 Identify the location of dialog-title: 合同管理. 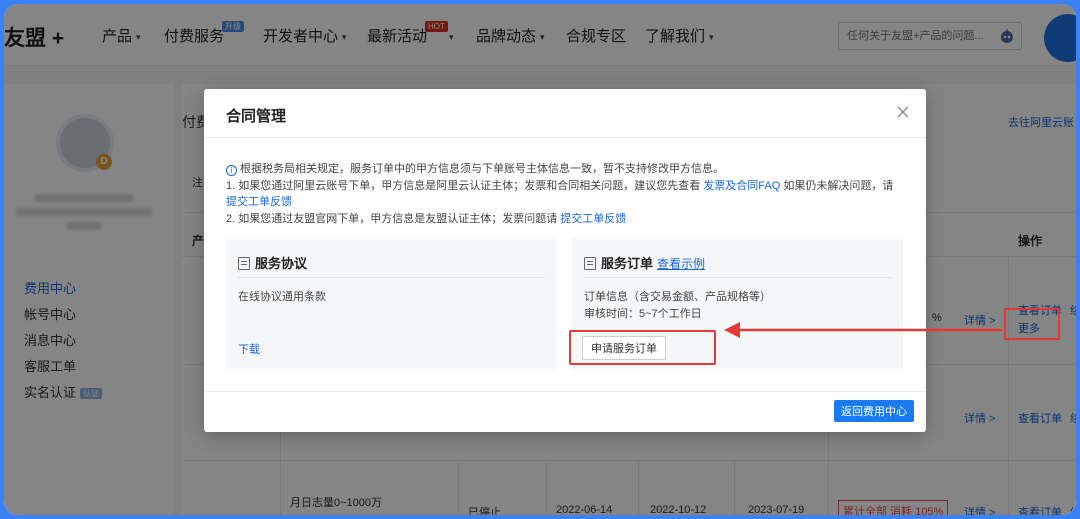
(256, 116).